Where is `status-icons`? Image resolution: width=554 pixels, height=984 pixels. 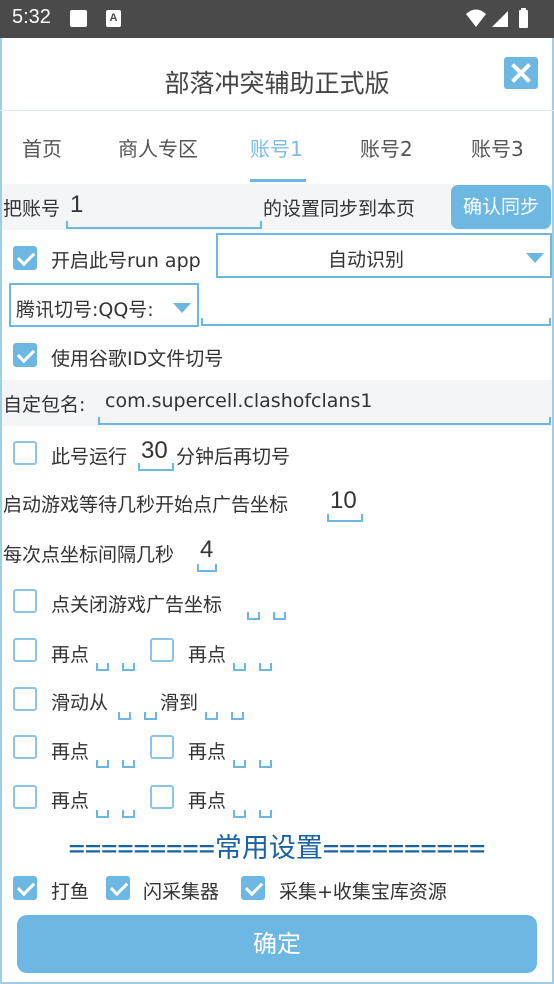 status-icons is located at coordinates (497, 18).